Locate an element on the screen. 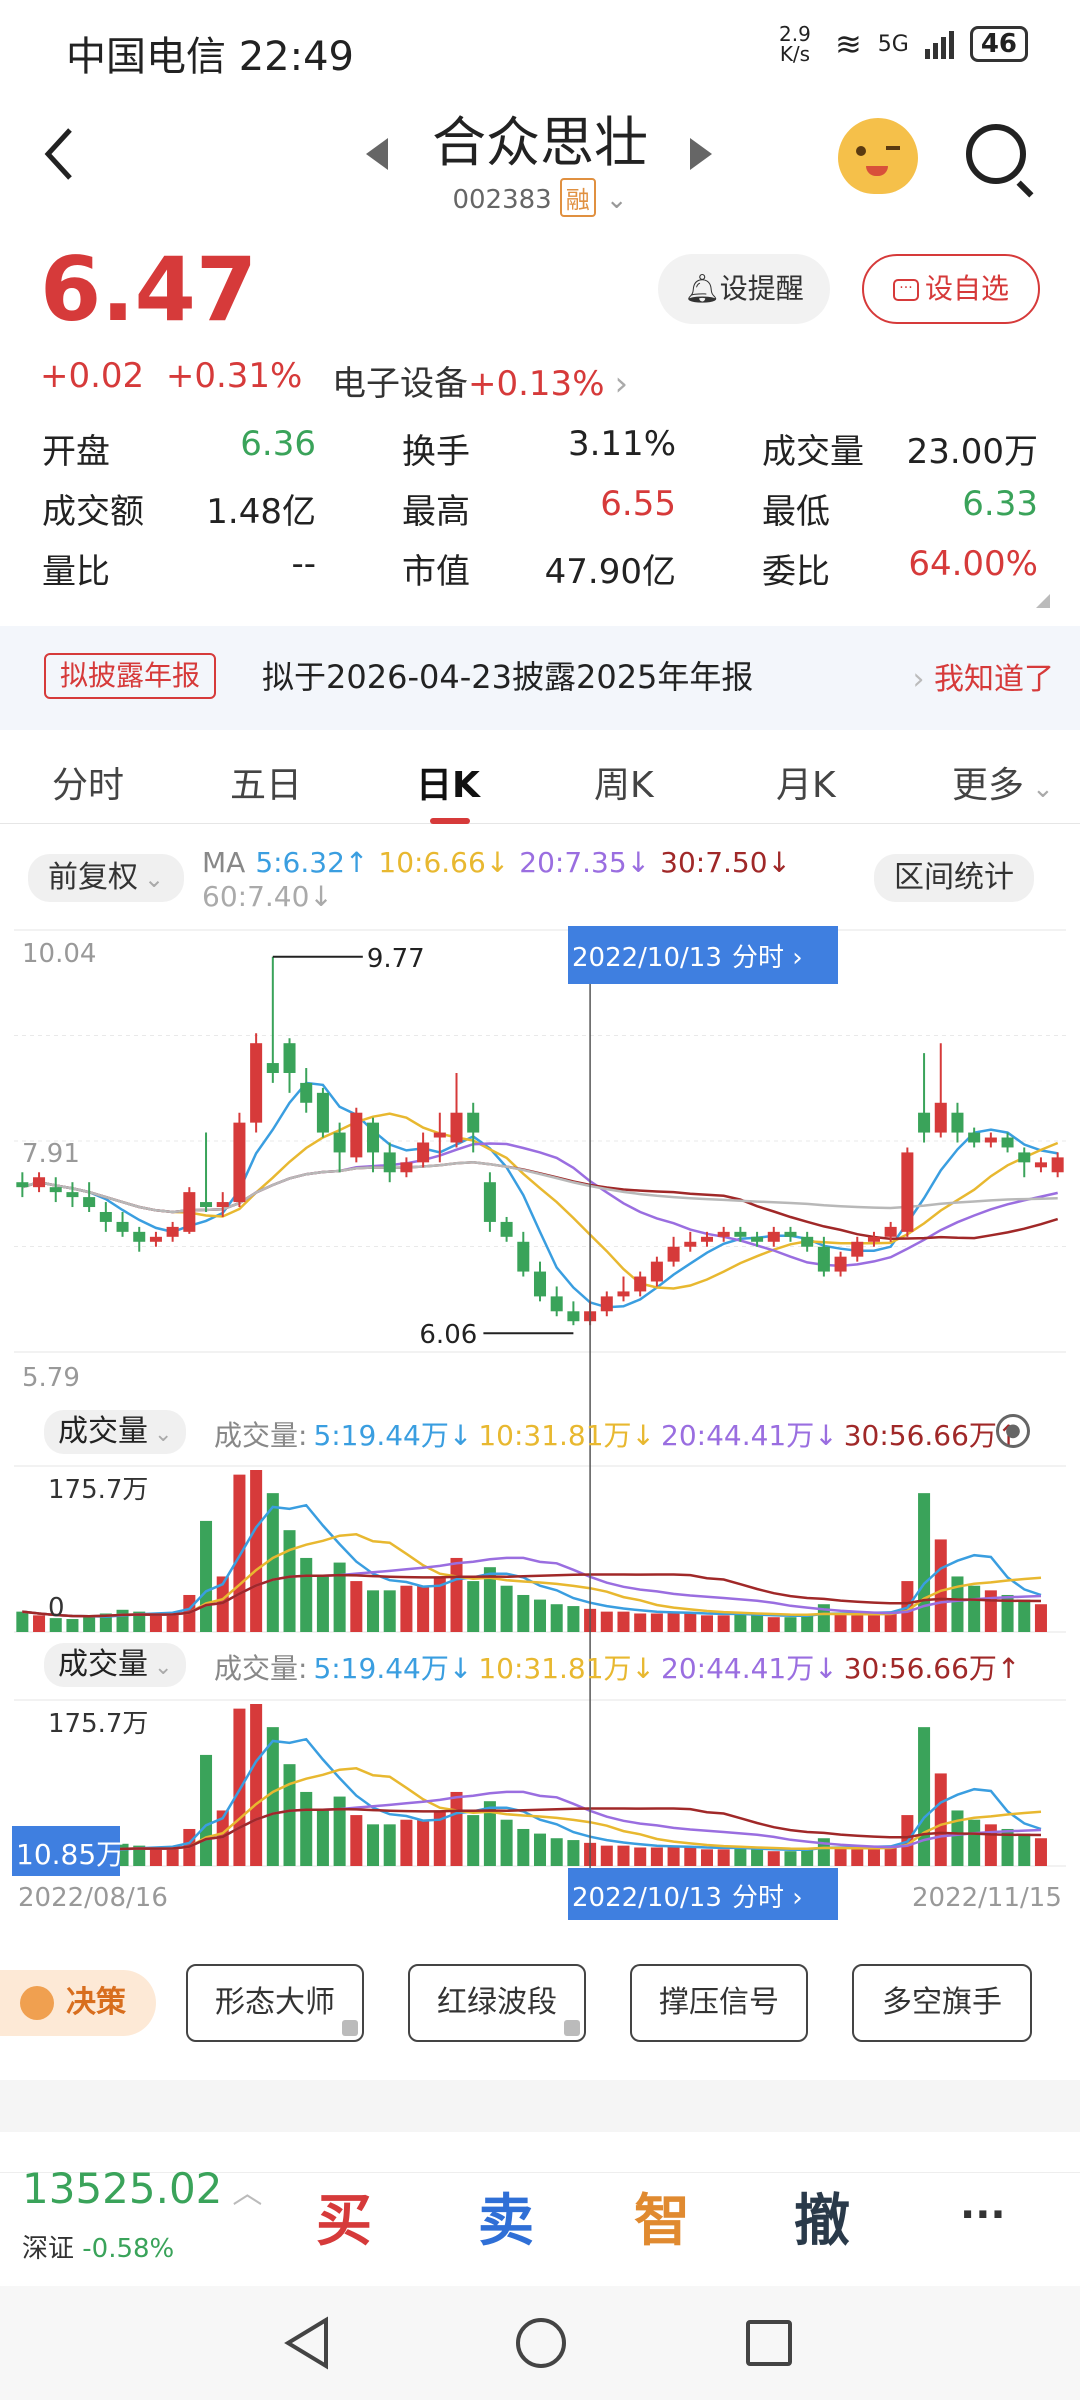  tab-monthly-k: 月K is located at coordinates (806, 782).